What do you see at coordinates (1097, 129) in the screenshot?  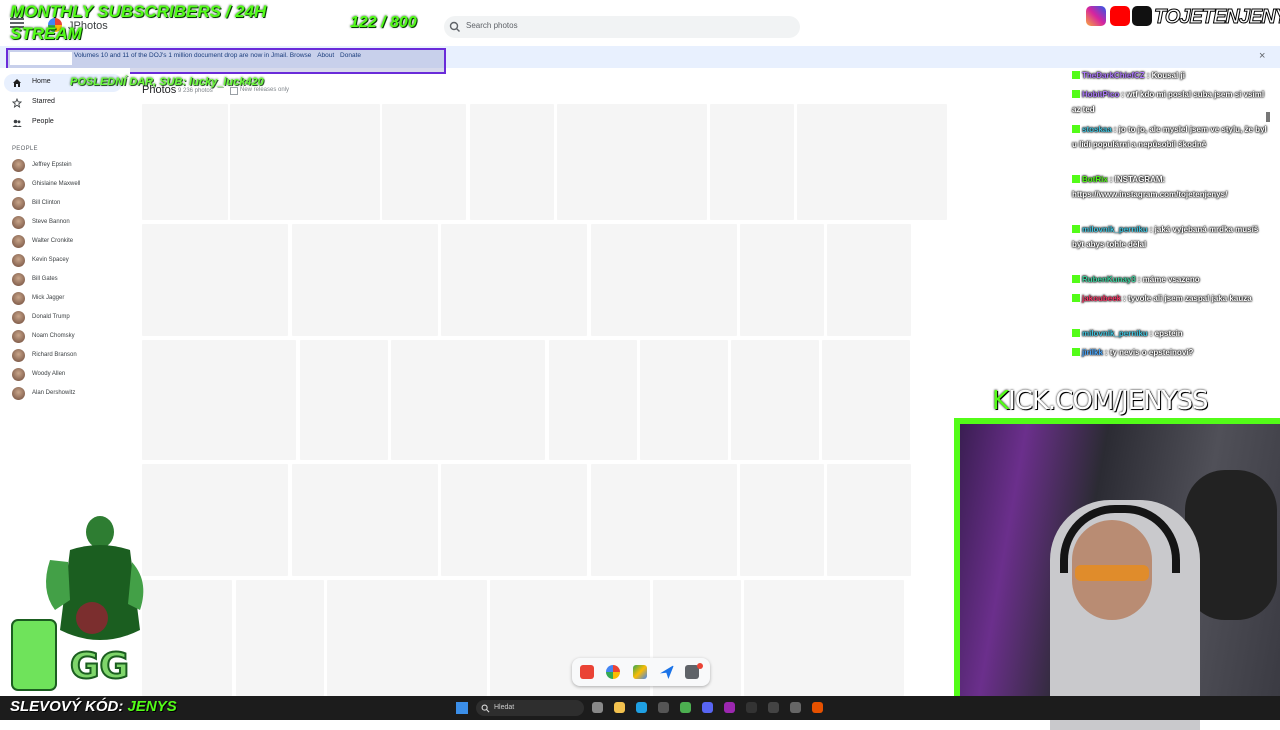 I see `chat-username: stoskaa` at bounding box center [1097, 129].